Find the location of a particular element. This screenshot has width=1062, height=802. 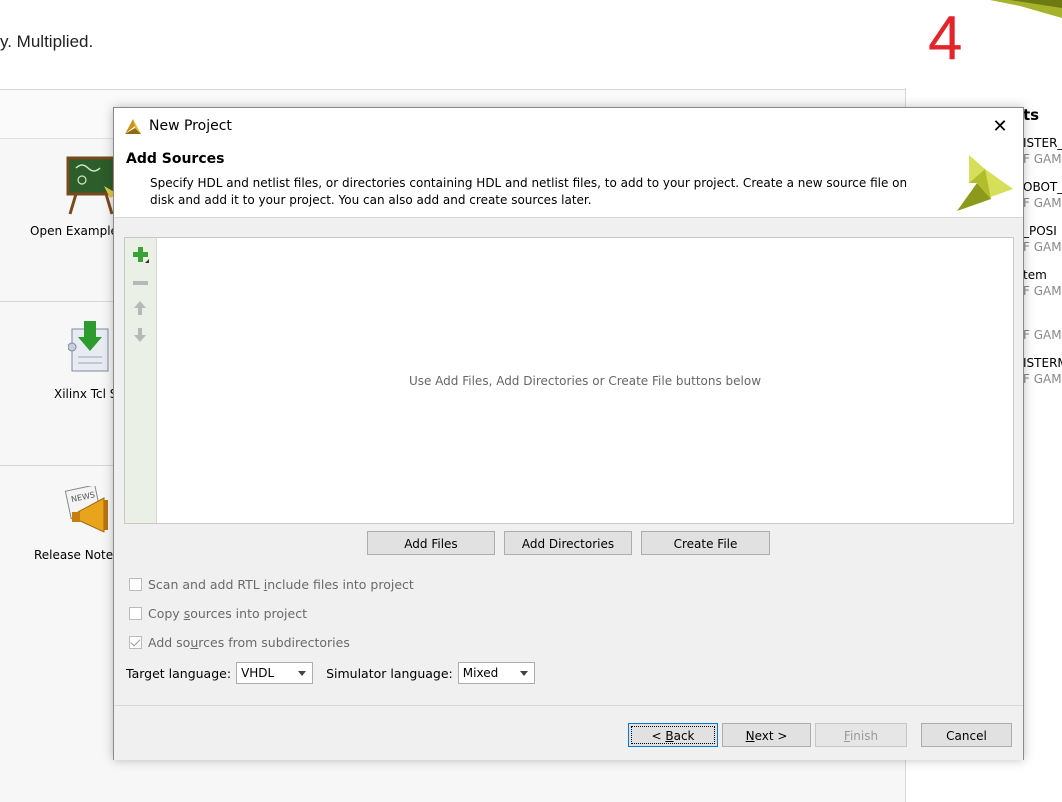

copy-sources-checkbox: Copy sources into project is located at coordinates (218, 613).